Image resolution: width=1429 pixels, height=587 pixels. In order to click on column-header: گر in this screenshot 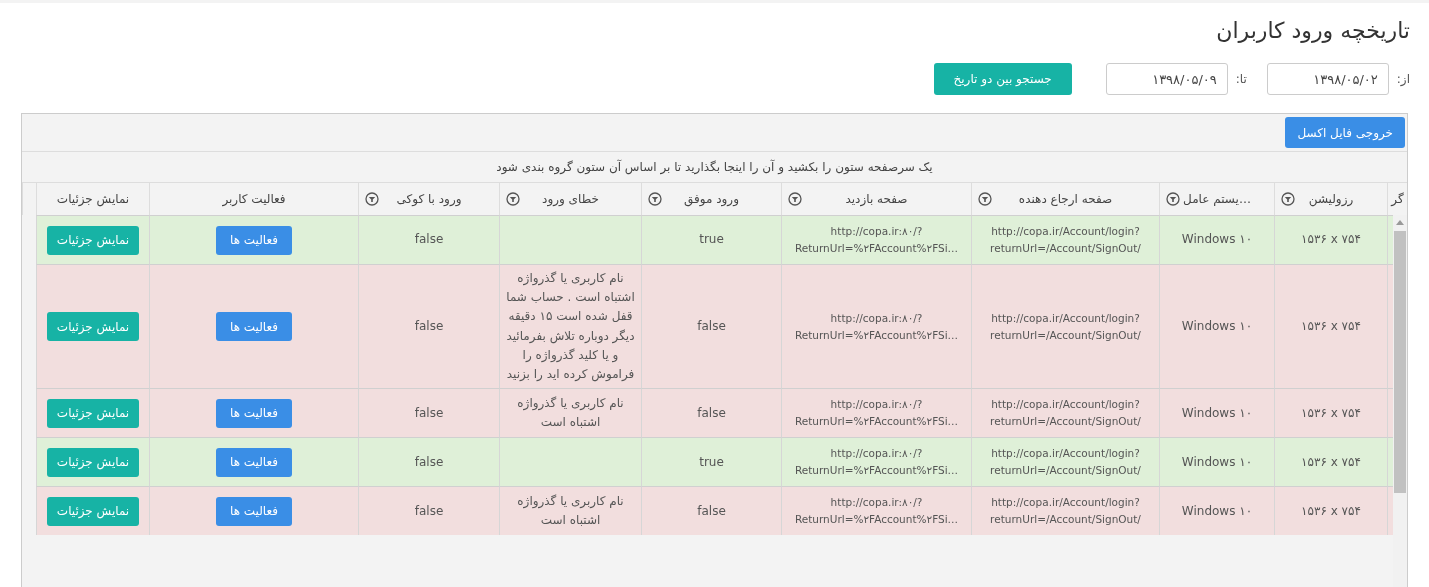, I will do `click(1397, 199)`.